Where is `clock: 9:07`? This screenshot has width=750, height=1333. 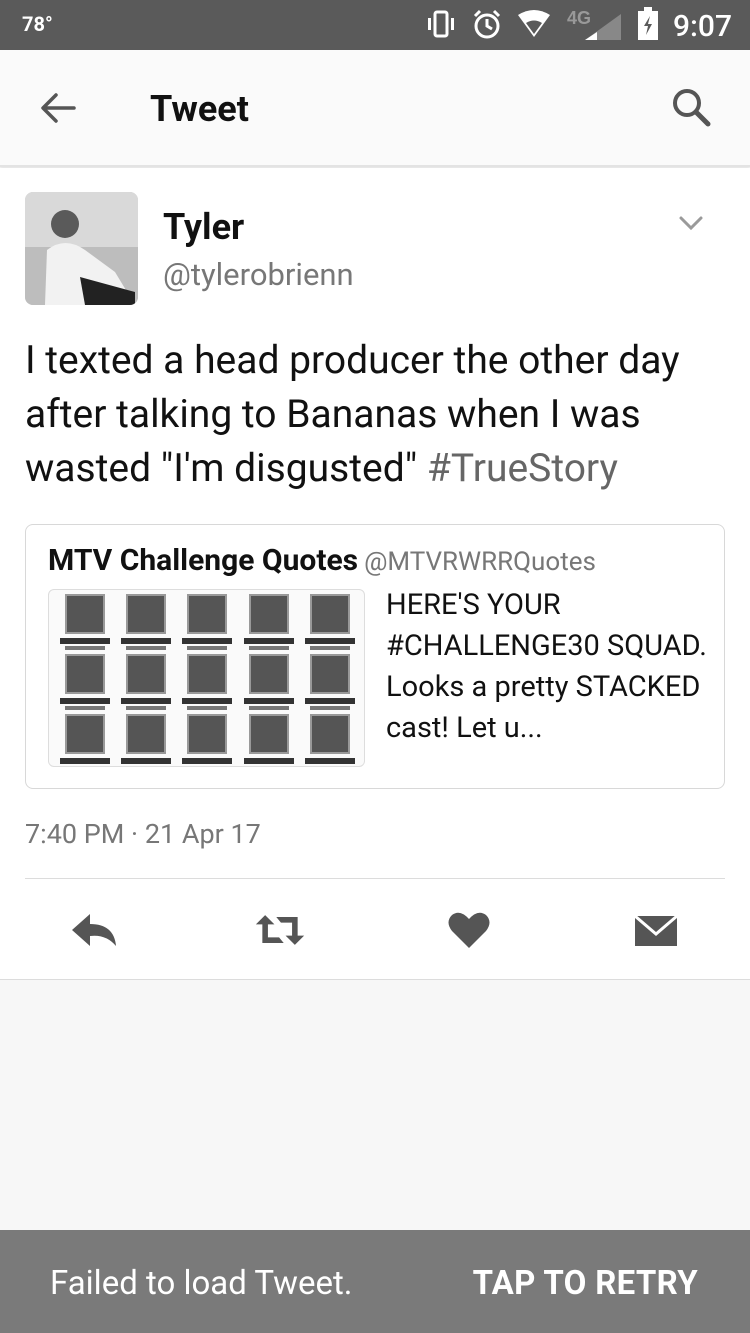
clock: 9:07 is located at coordinates (702, 26).